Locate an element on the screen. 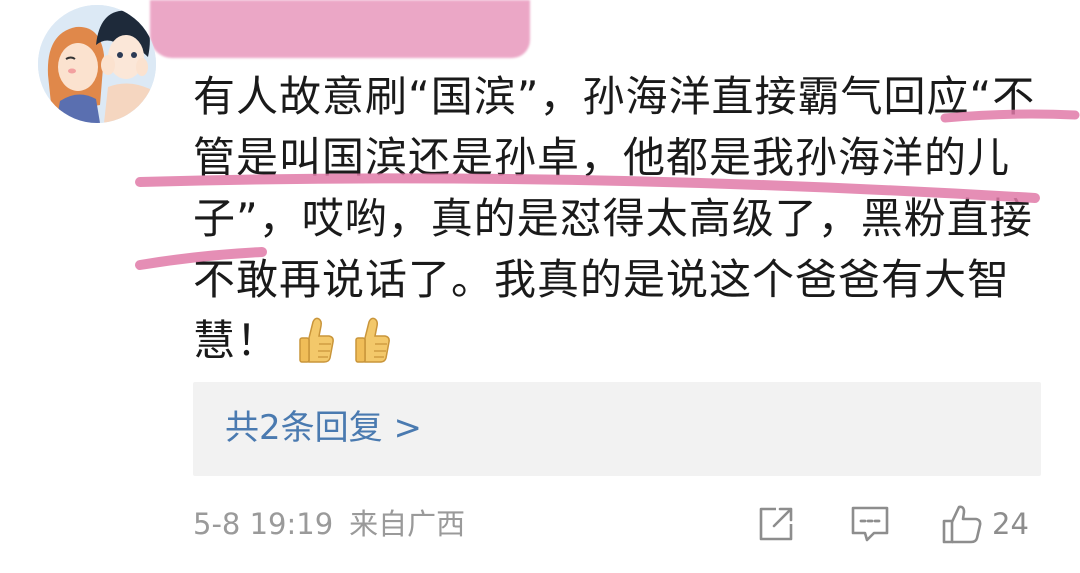 This screenshot has height=573, width=1080. avatar-illustration is located at coordinates (97, 64).